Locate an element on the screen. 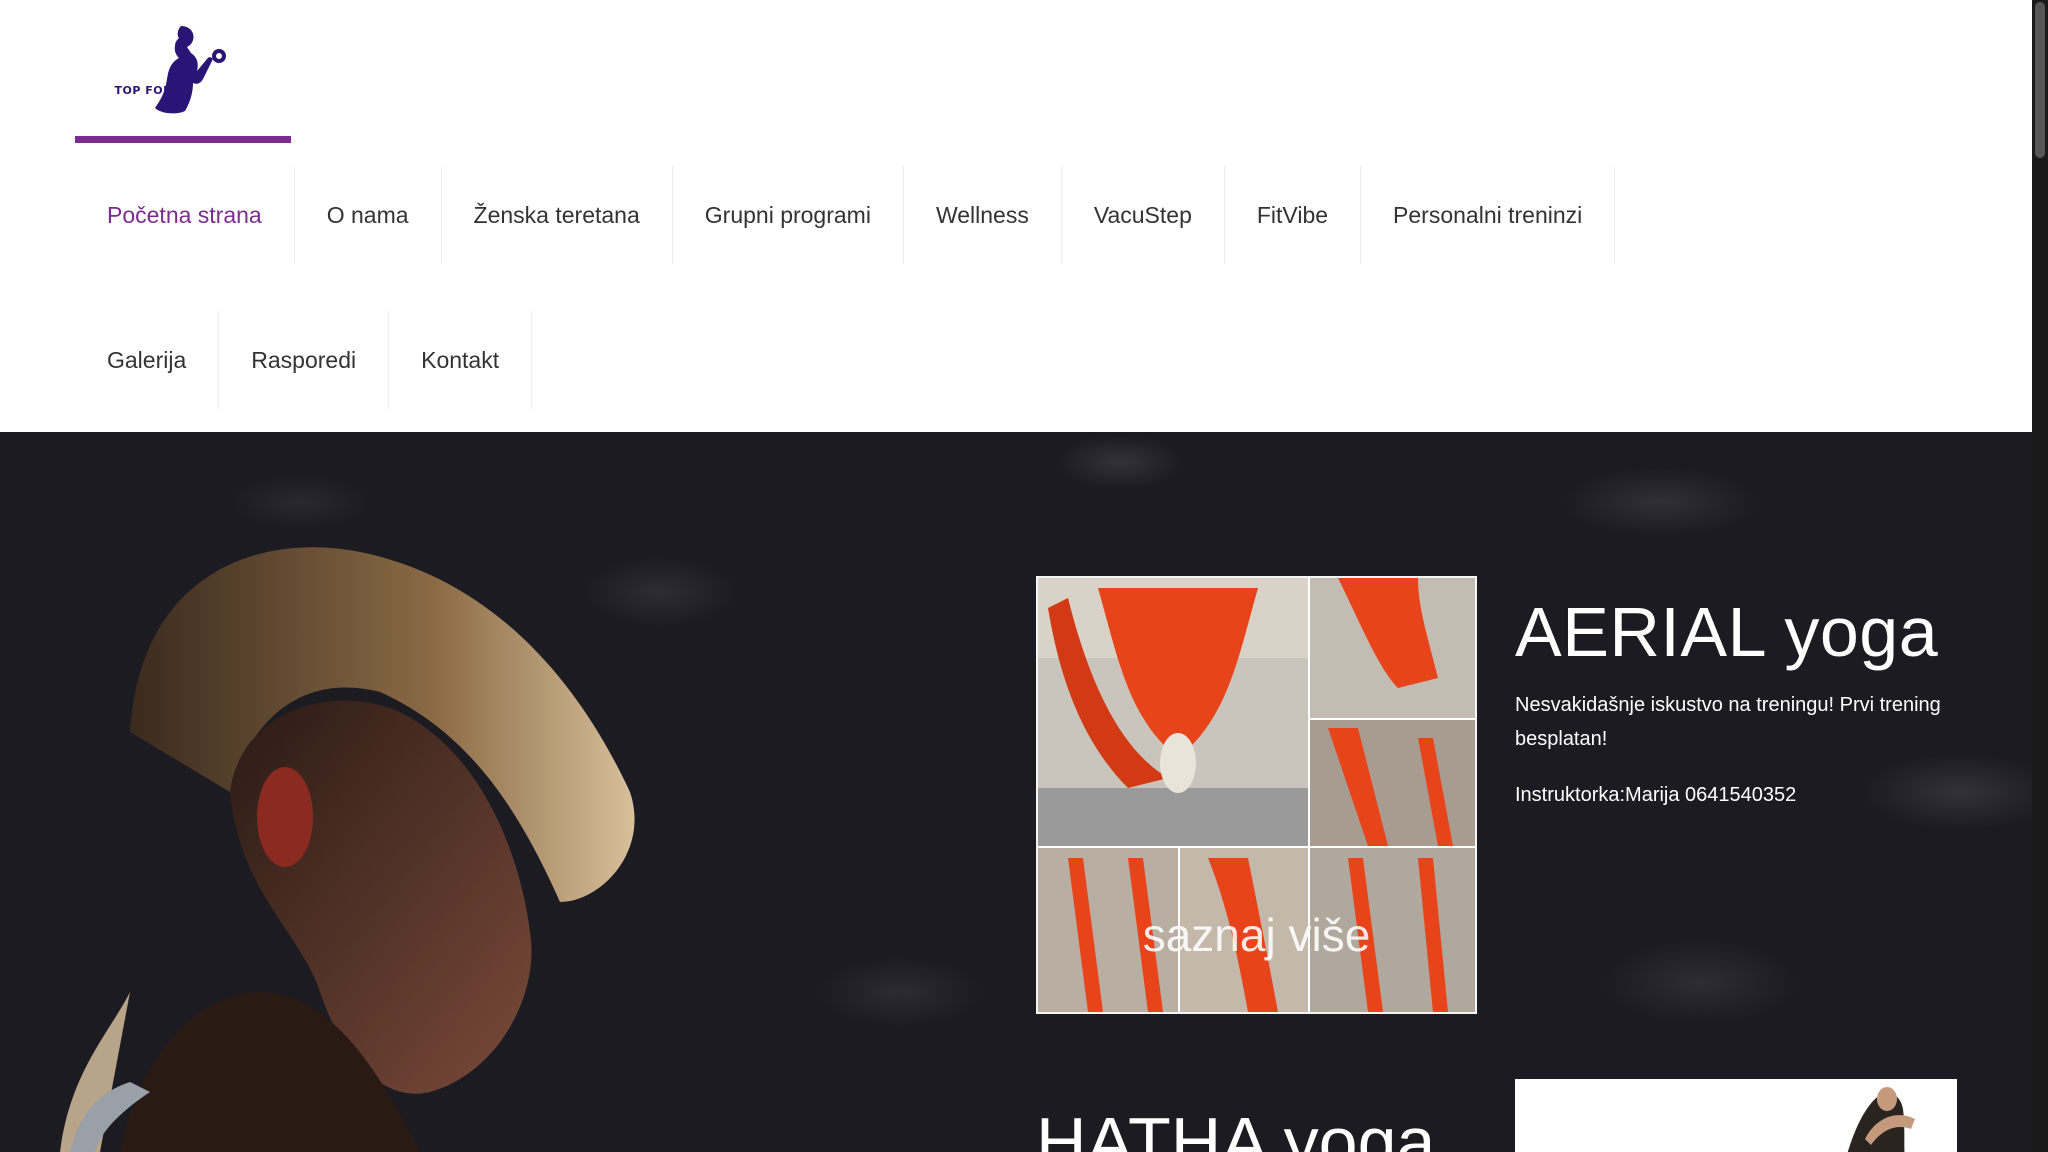  hatha-yoga-photo is located at coordinates (1881, 1119).